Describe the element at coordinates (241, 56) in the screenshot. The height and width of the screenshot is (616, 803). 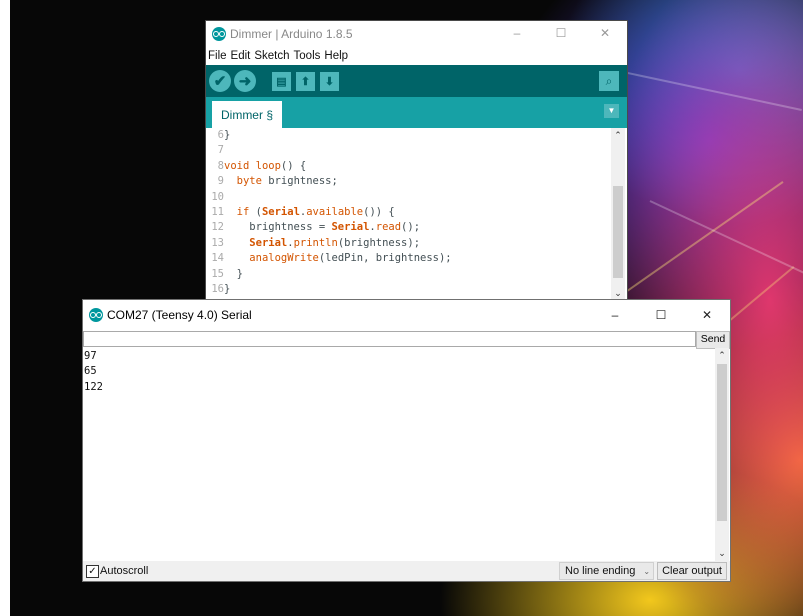
I see `menu-edit: Edit` at that location.